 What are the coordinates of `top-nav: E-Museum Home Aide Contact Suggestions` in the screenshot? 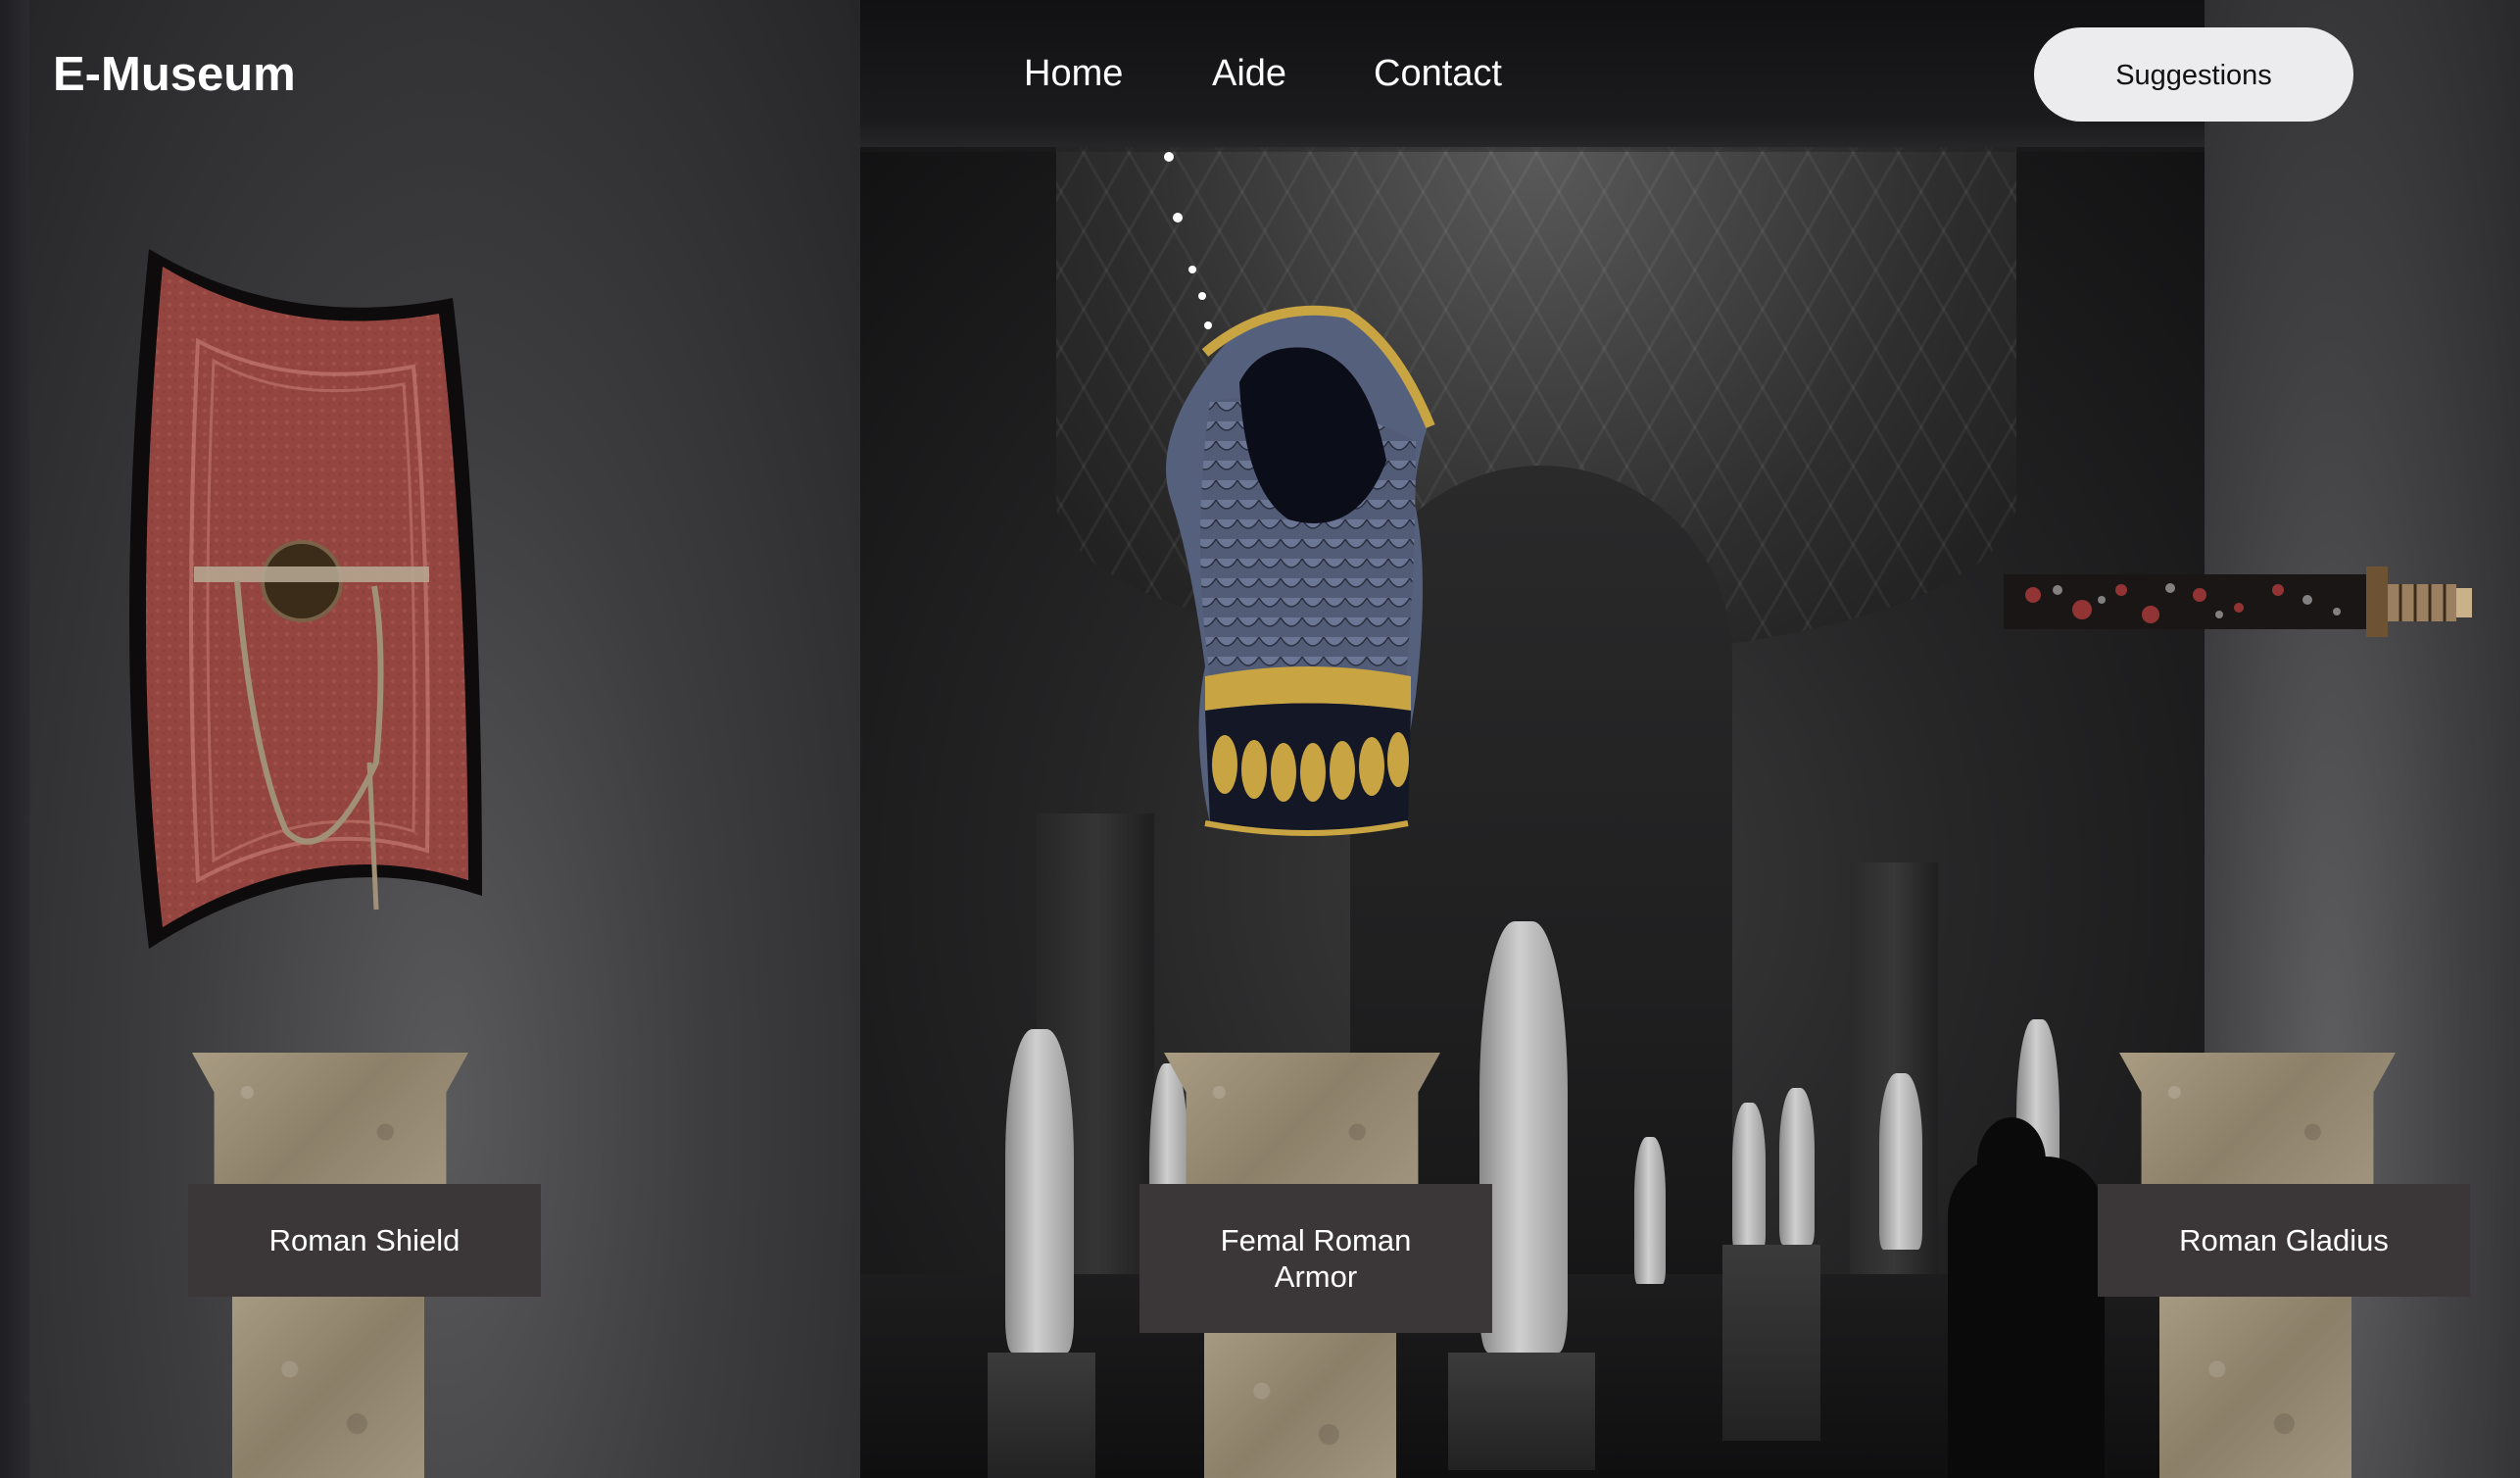 It's located at (1260, 76).